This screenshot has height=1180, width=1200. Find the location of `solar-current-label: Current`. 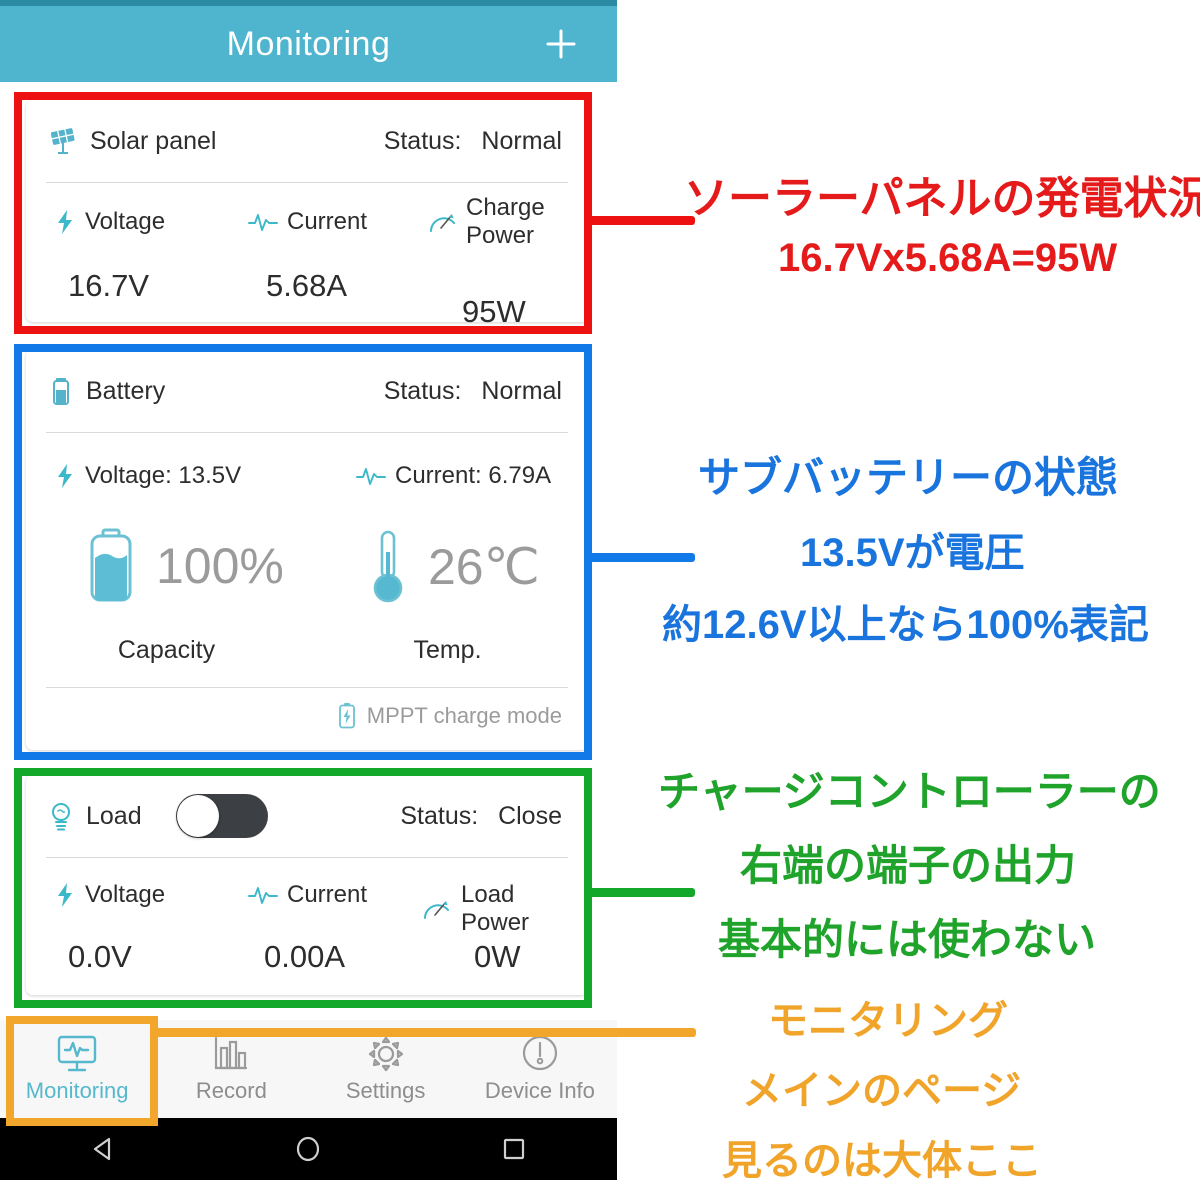

solar-current-label: Current is located at coordinates (327, 221).